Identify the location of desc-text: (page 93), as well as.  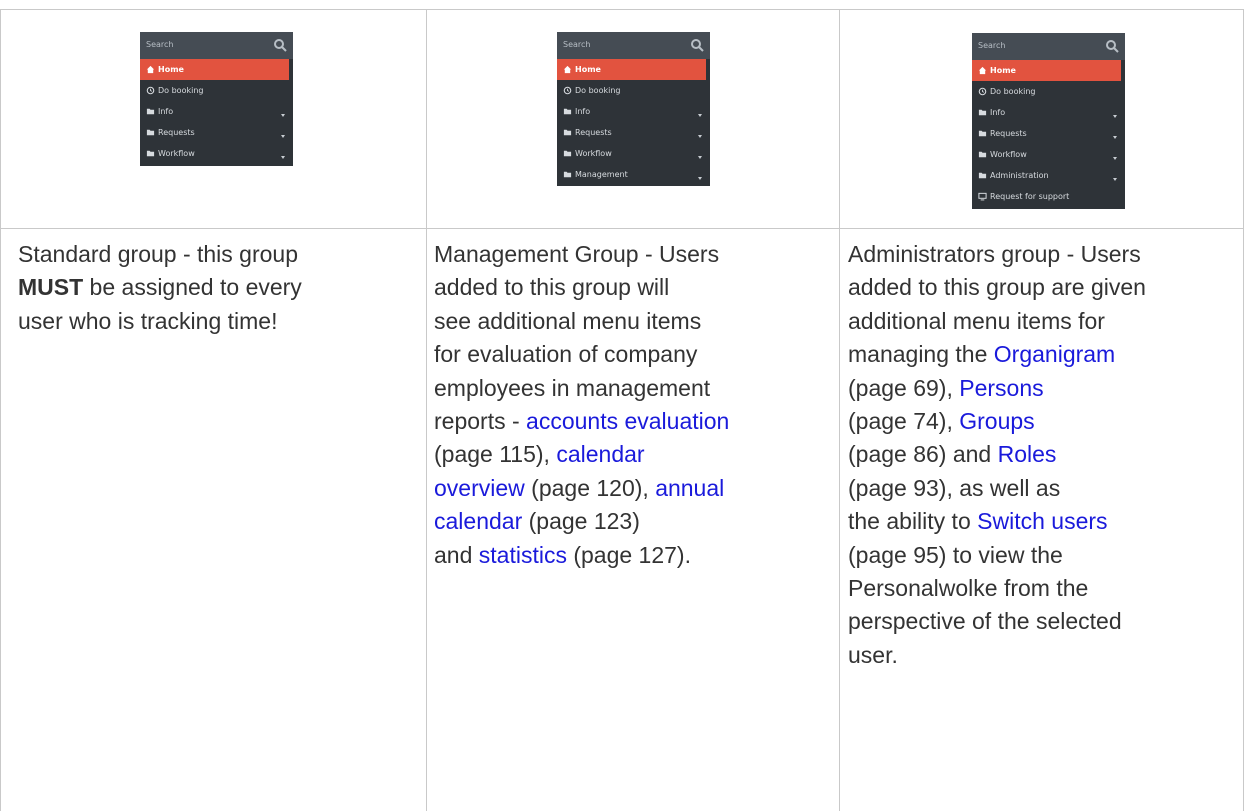
(954, 487).